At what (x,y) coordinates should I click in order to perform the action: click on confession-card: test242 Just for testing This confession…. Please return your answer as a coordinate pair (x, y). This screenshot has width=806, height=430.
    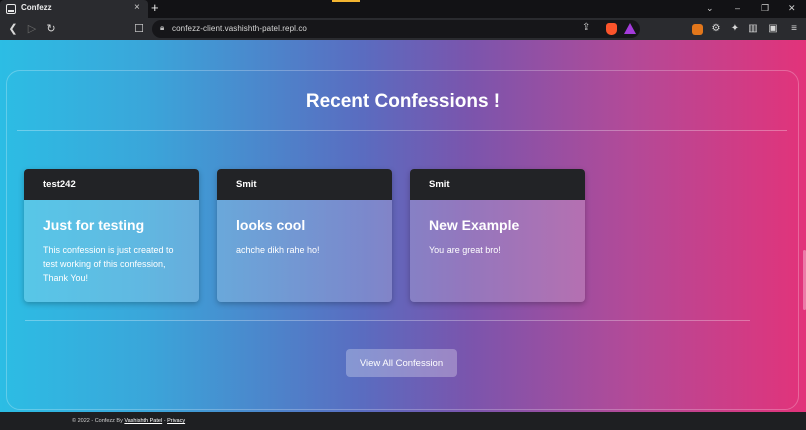
    Looking at the image, I should click on (111, 235).